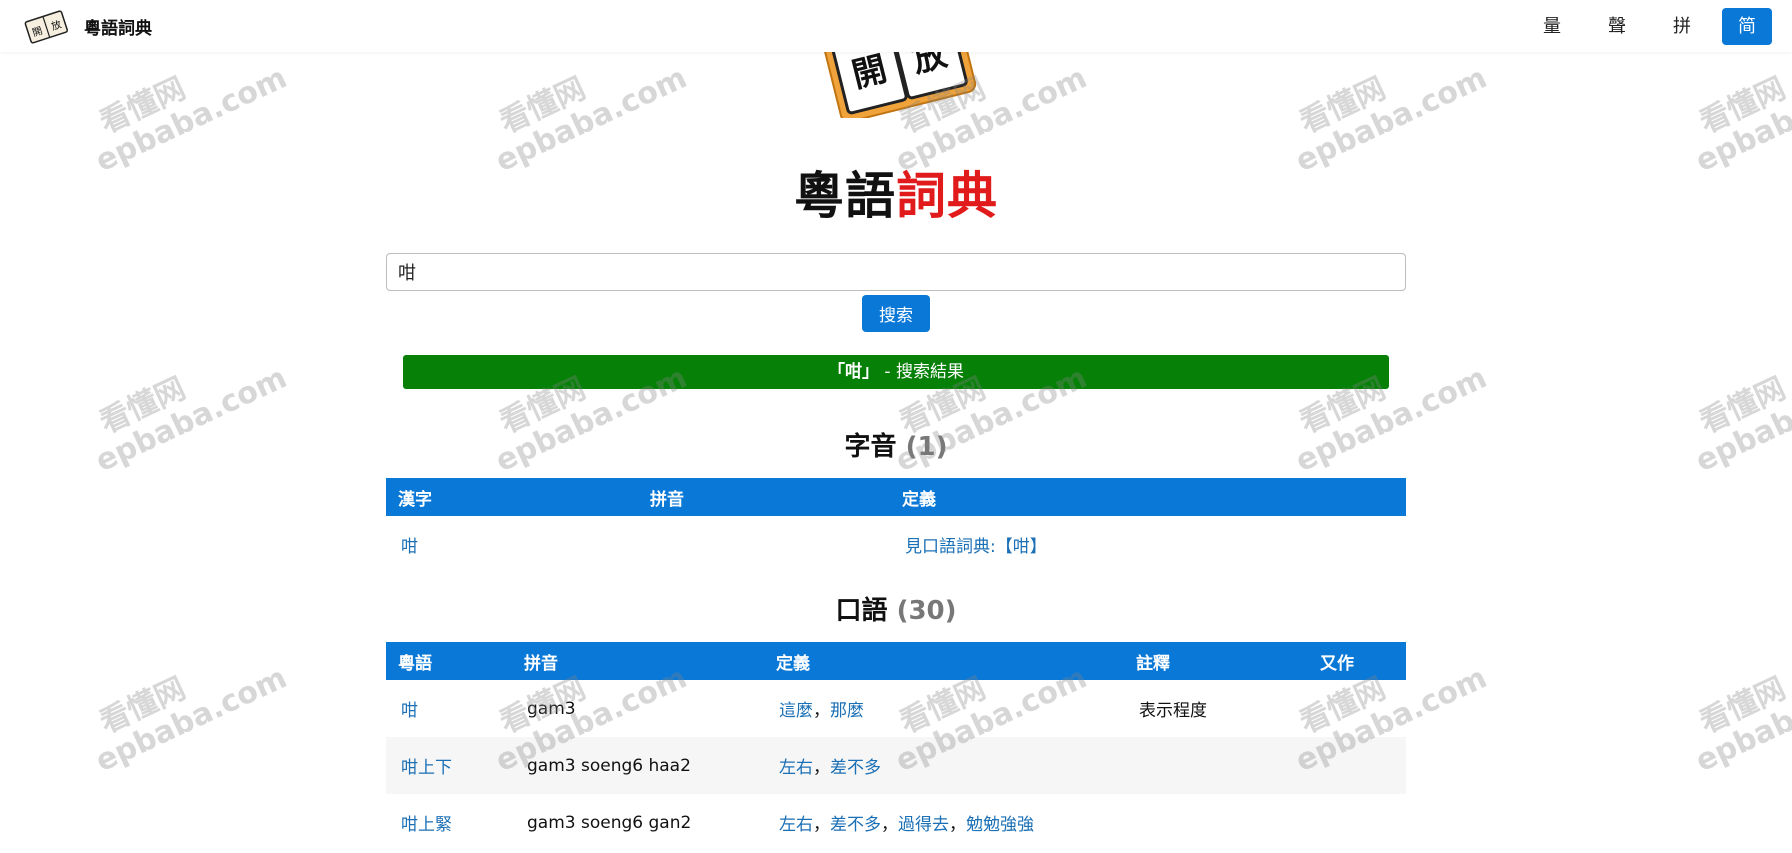 The height and width of the screenshot is (853, 1792). I want to click on banner-suffix: - 搜索結果, so click(921, 372).